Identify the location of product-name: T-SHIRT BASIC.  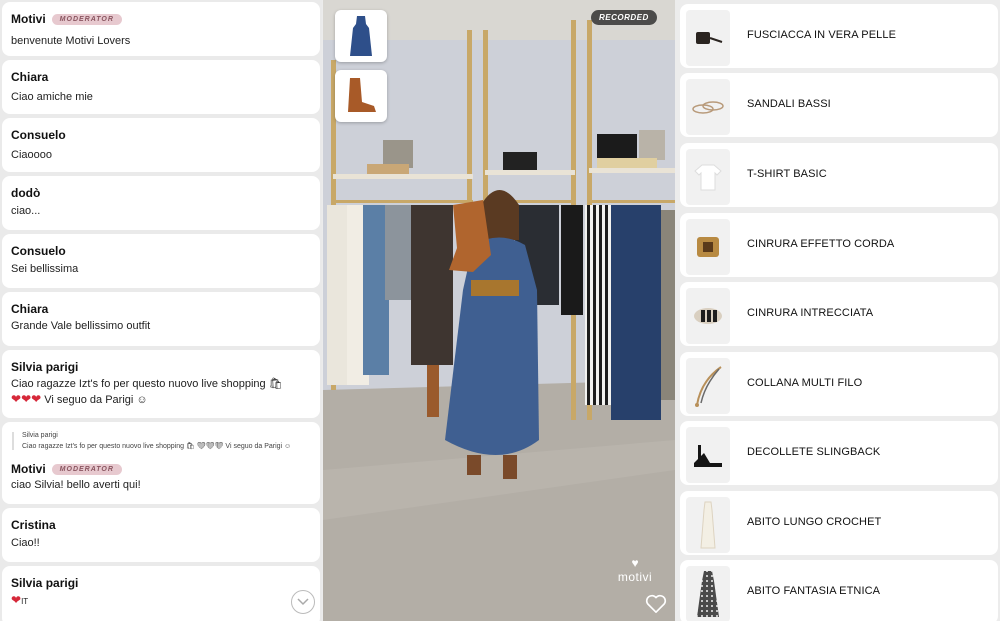
(787, 174).